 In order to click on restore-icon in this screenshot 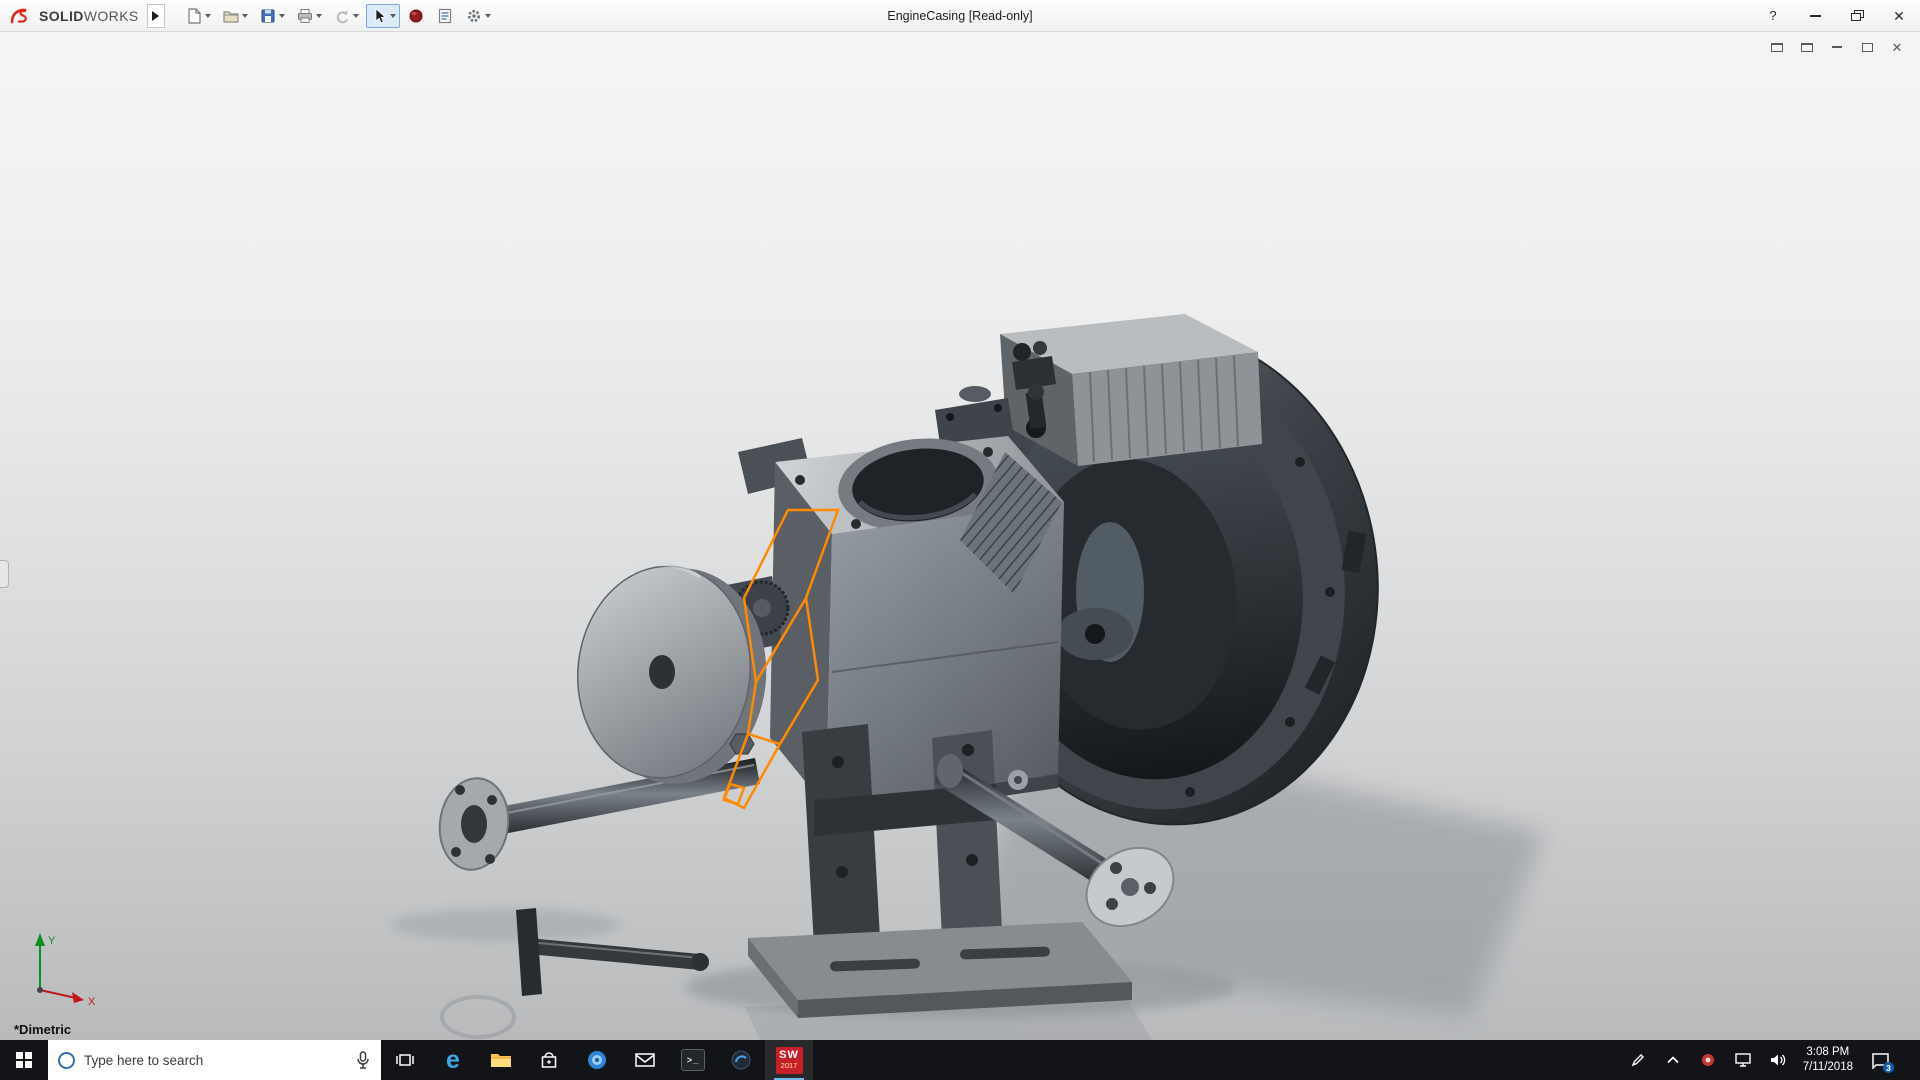, I will do `click(1855, 17)`.